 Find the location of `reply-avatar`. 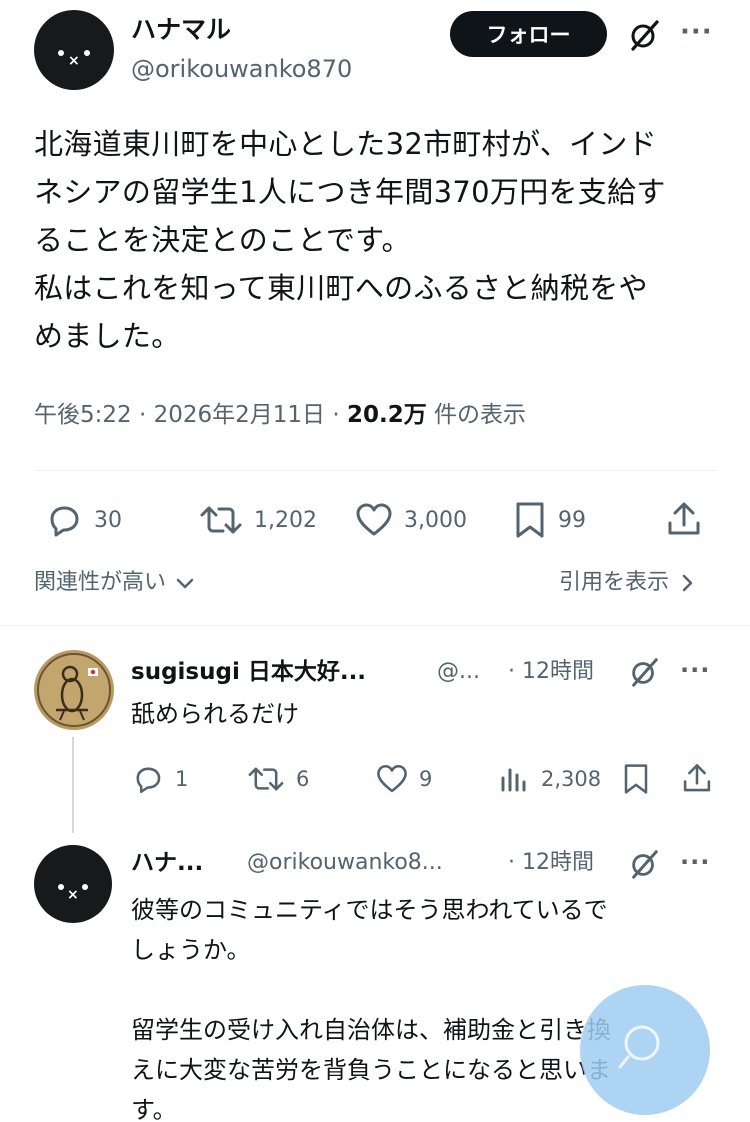

reply-avatar is located at coordinates (74, 690).